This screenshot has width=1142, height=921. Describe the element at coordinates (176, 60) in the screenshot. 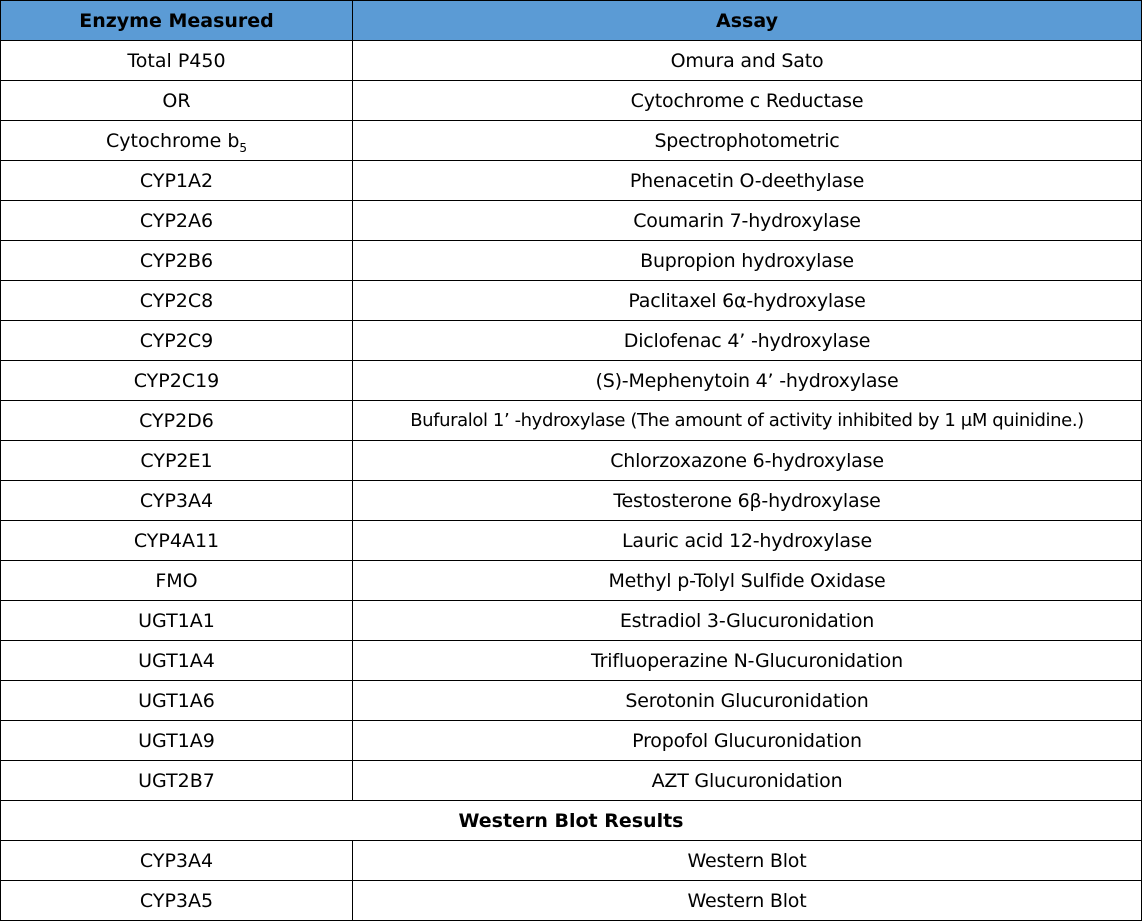

I see `enzyme-cell: Total P450` at that location.